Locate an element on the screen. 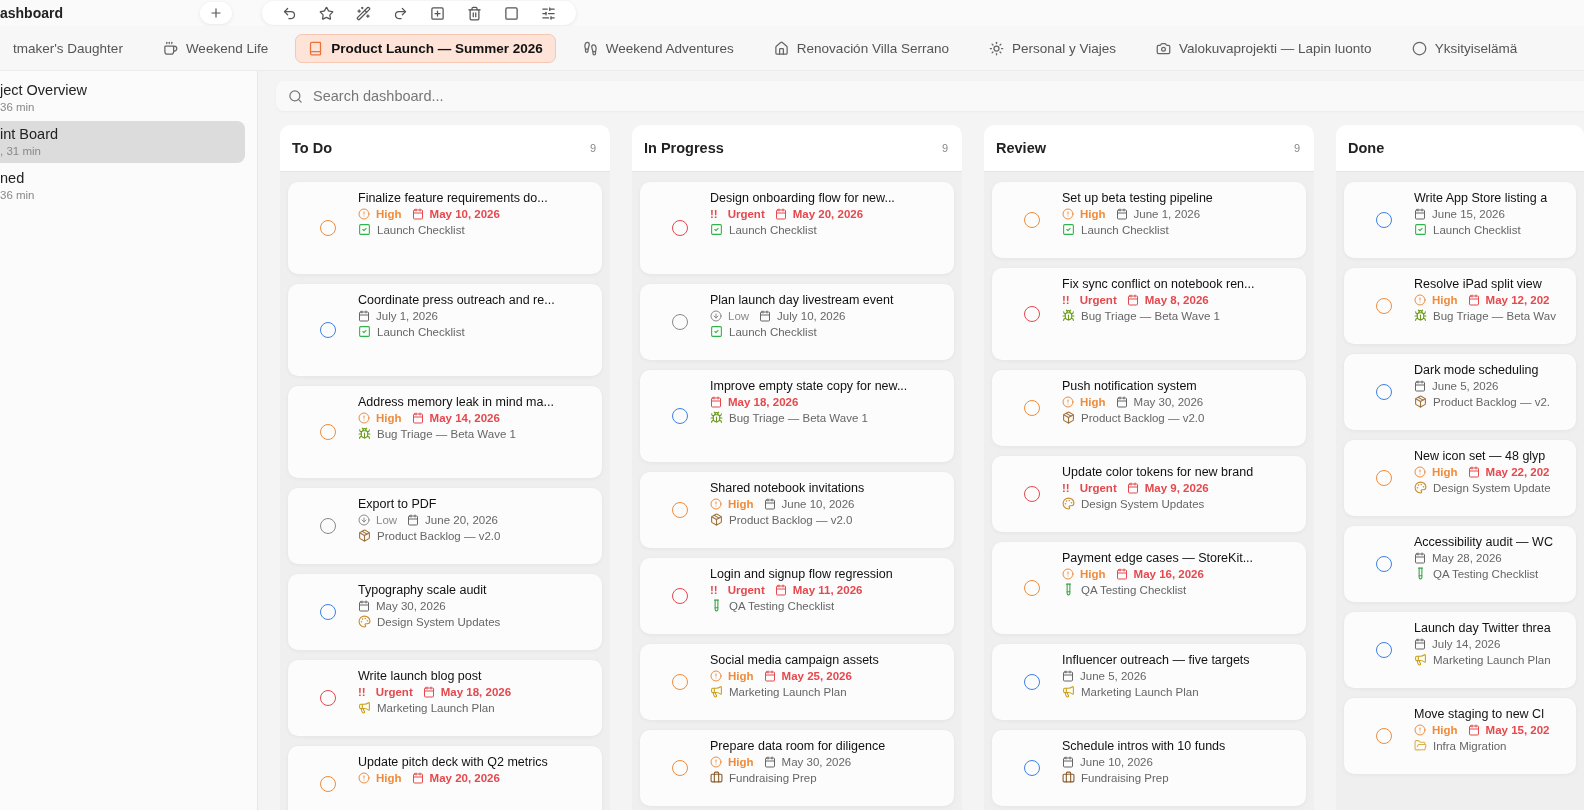 The width and height of the screenshot is (1584, 810). due-date: May 20, 2026 is located at coordinates (464, 778).